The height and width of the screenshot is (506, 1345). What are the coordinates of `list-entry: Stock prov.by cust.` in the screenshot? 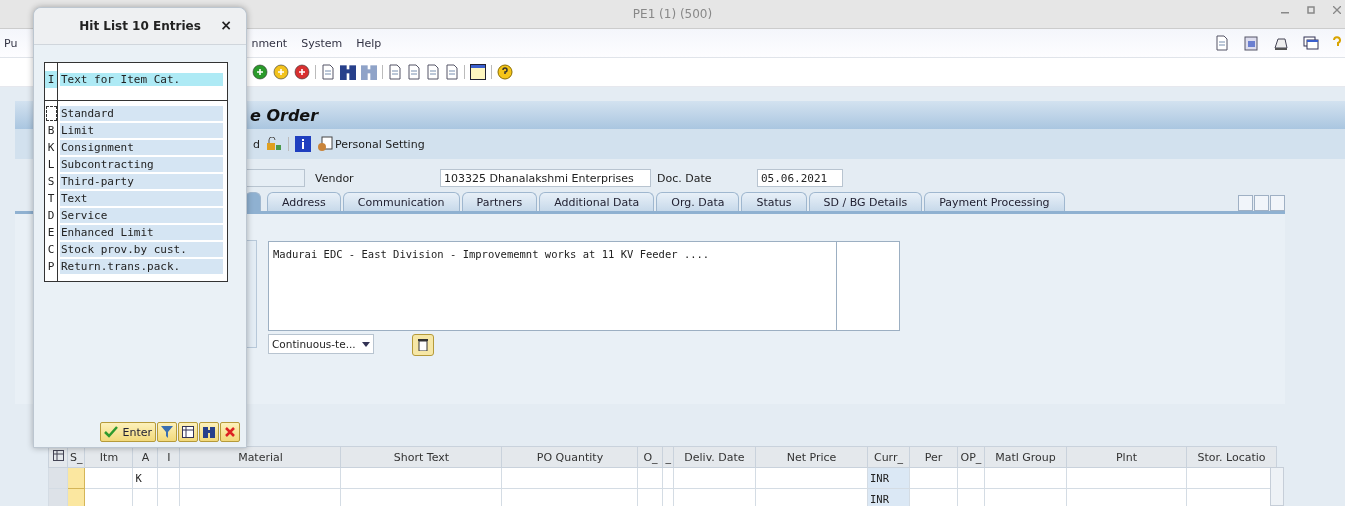 It's located at (141, 249).